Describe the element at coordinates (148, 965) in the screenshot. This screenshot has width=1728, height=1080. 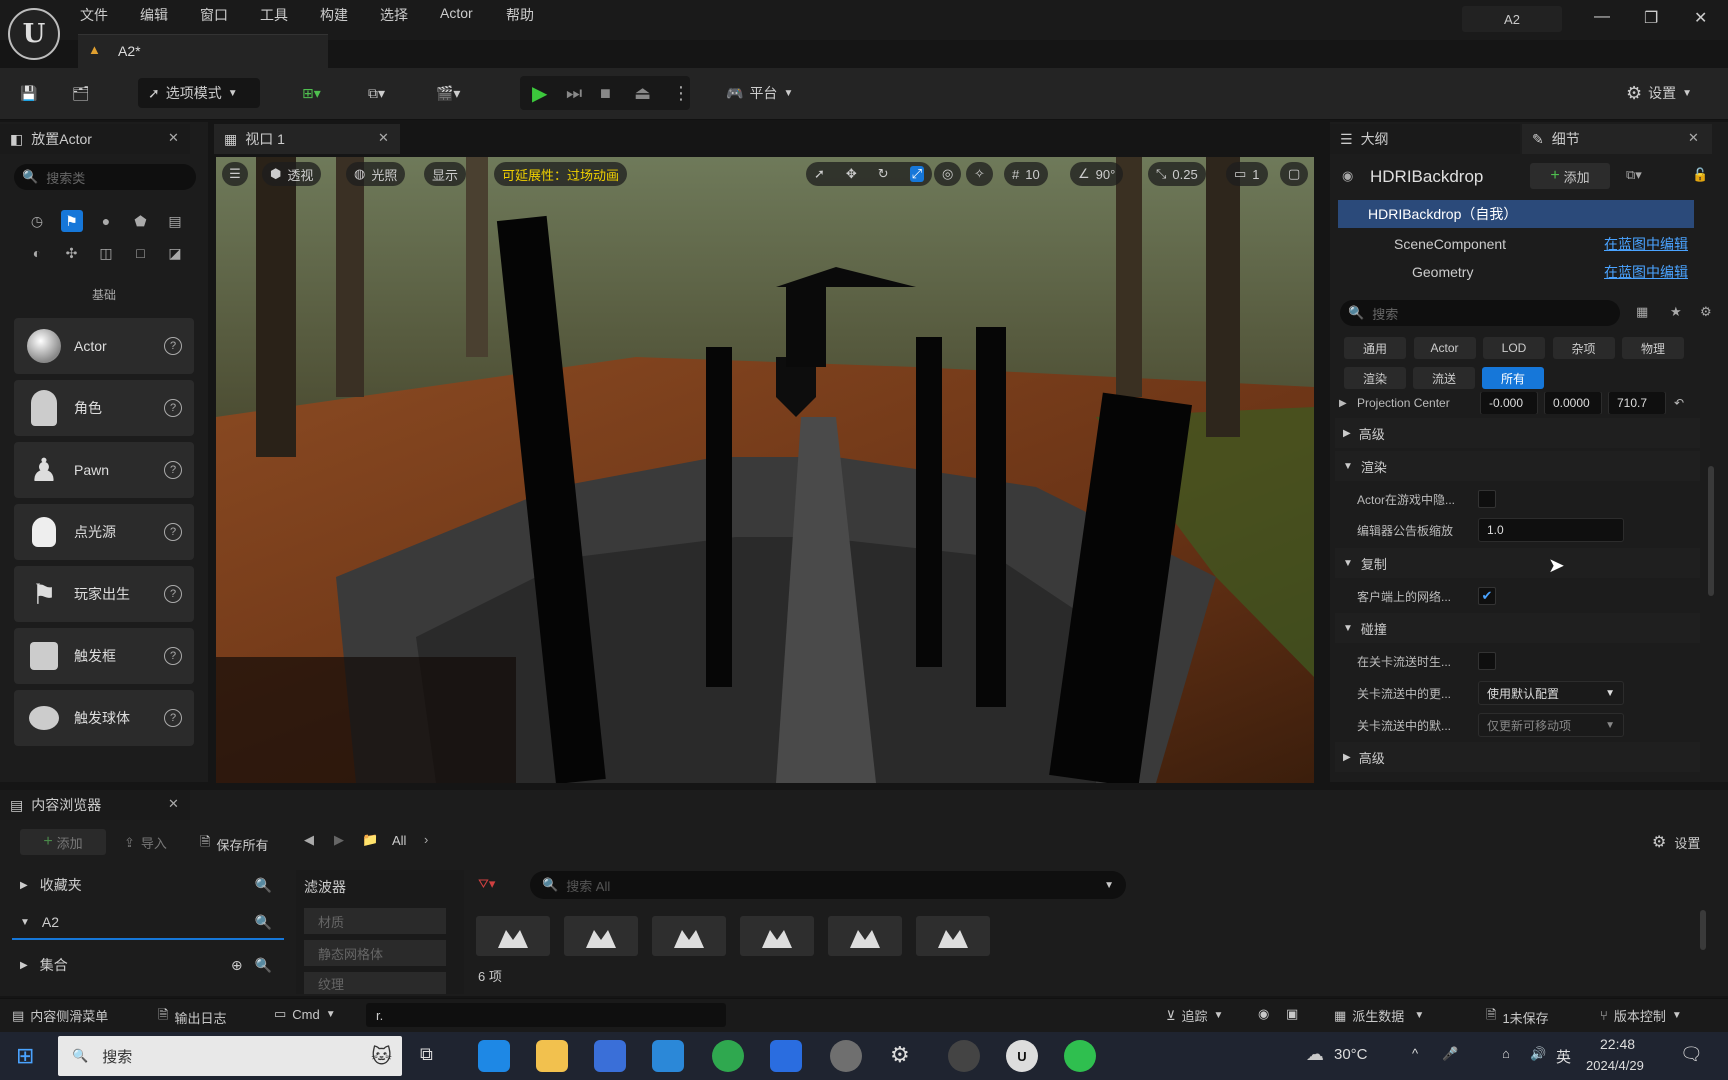
I see `collections-row: ▶ 集合 ⊕ 🔍` at that location.